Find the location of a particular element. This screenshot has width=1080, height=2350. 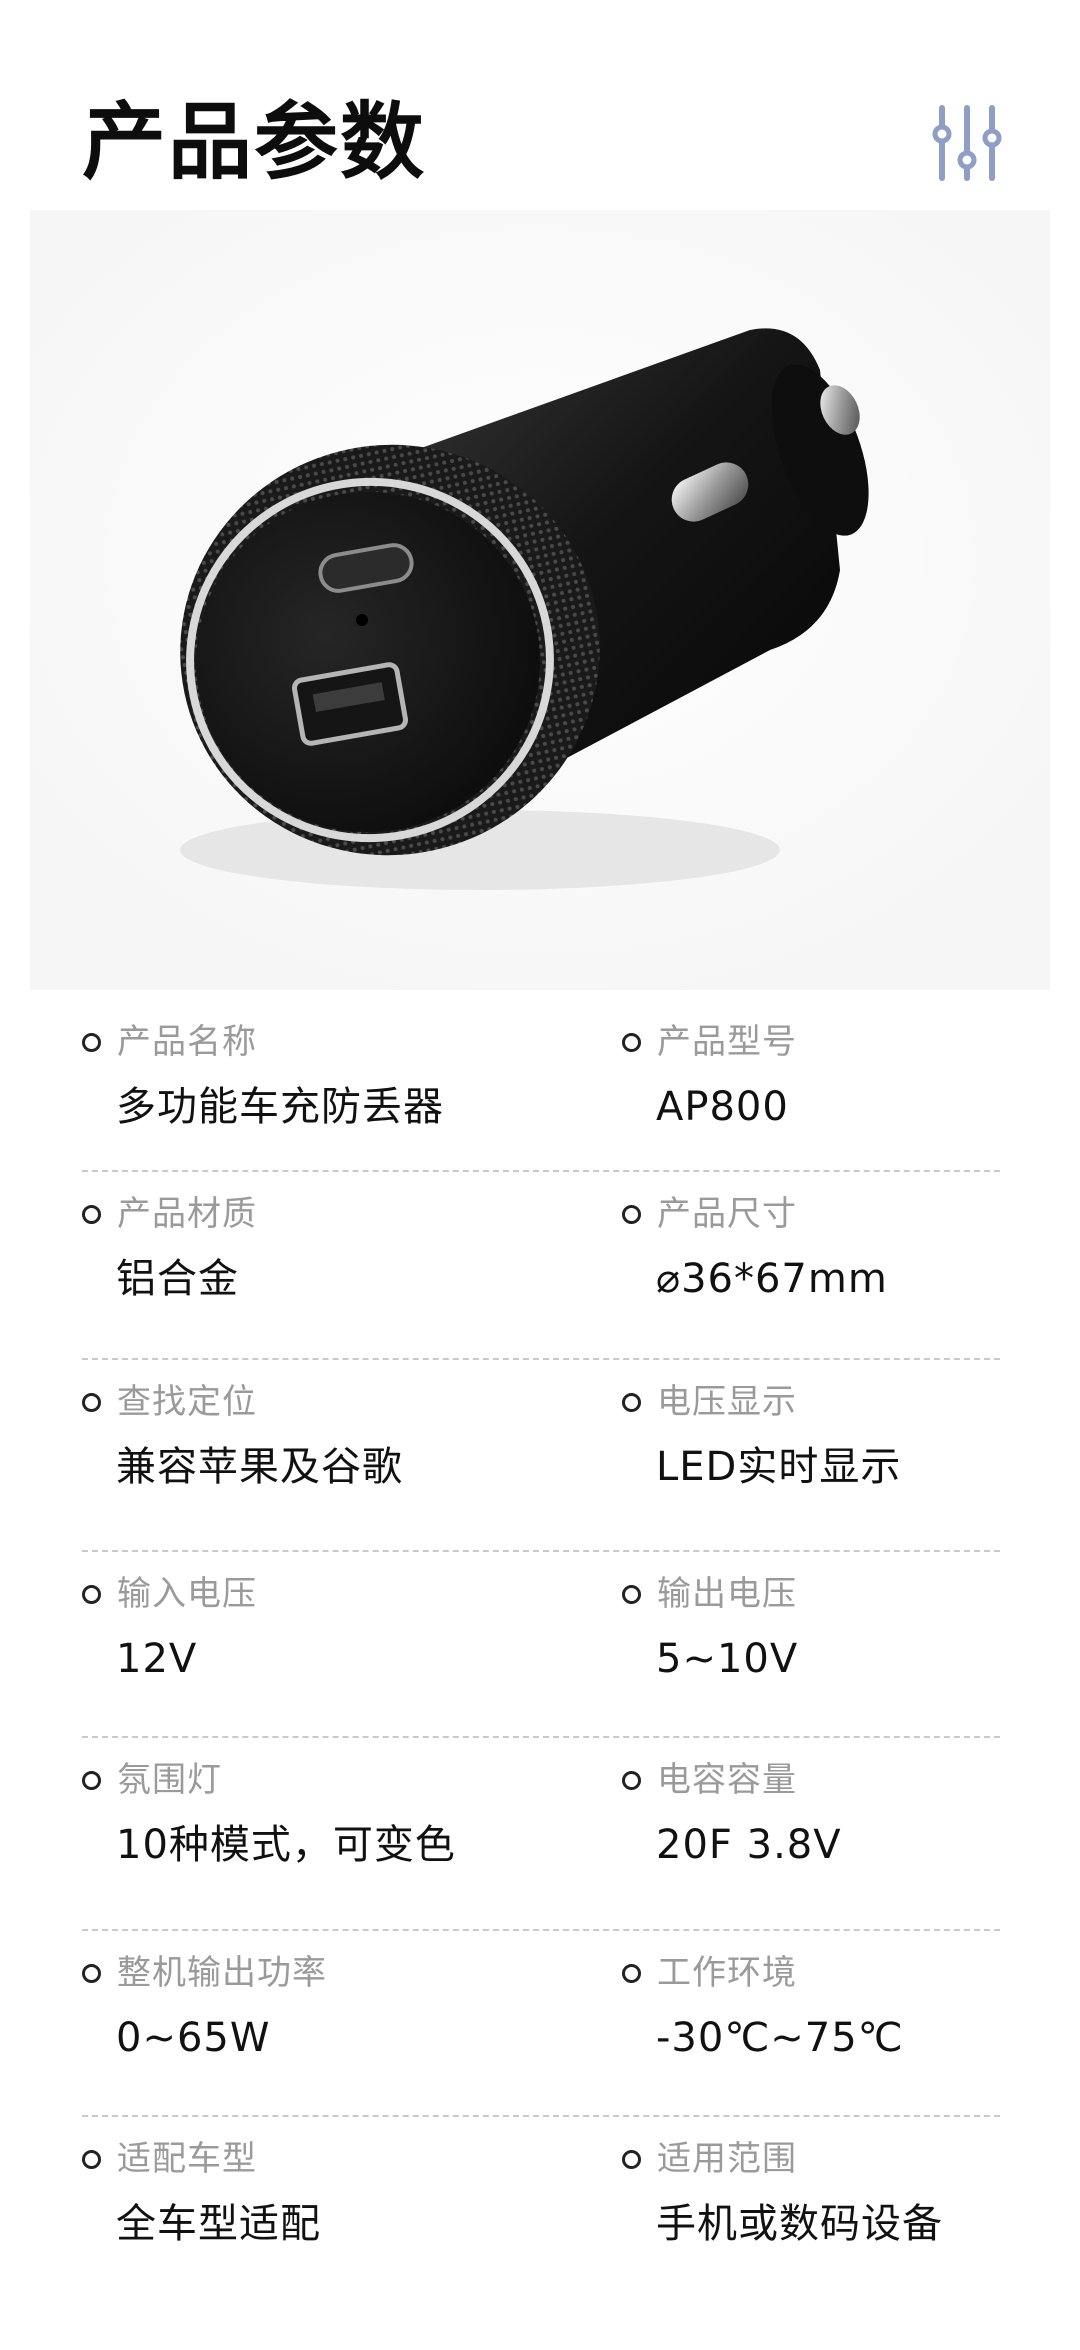

spec-item: 产品材质 铝合金 is located at coordinates (292, 1248).